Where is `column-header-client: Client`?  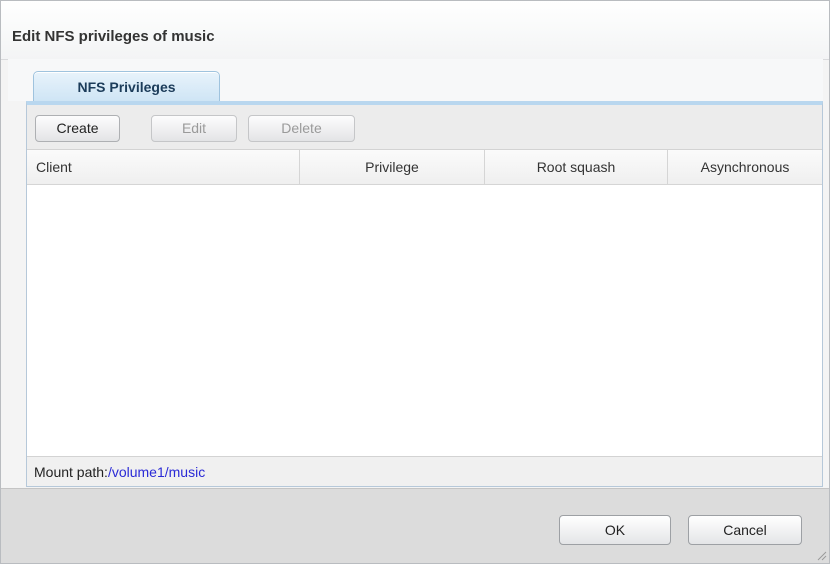 column-header-client: Client is located at coordinates (163, 167).